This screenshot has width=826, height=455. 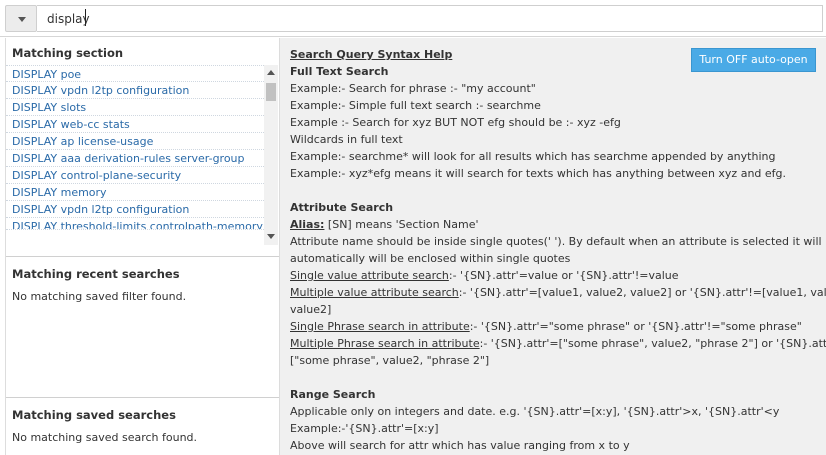 I want to click on scroll-down-icon, so click(x=271, y=236).